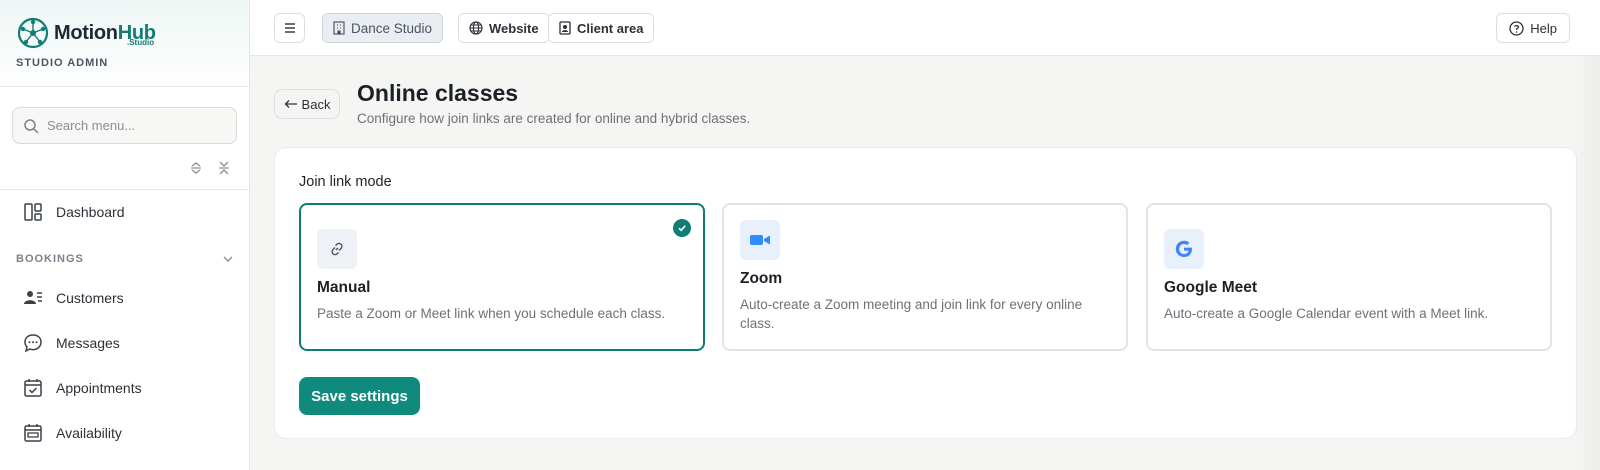  What do you see at coordinates (682, 228) in the screenshot?
I see `selected-check-icon` at bounding box center [682, 228].